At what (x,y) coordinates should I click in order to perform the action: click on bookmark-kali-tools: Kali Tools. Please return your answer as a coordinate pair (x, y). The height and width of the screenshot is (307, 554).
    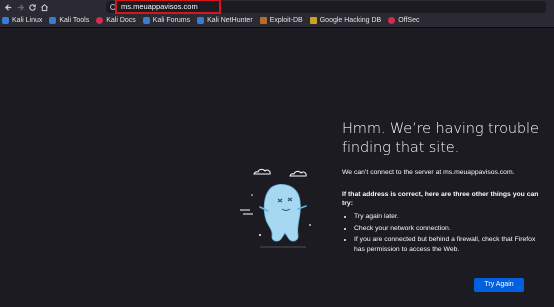
    Looking at the image, I should click on (69, 21).